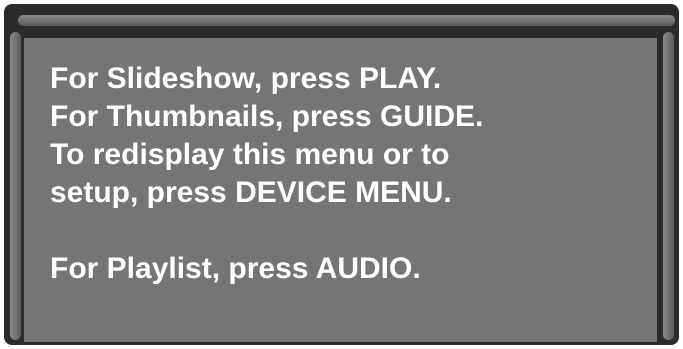 The height and width of the screenshot is (349, 683). I want to click on instruction-line-setup: setup, press DEVICE MENU., so click(251, 192).